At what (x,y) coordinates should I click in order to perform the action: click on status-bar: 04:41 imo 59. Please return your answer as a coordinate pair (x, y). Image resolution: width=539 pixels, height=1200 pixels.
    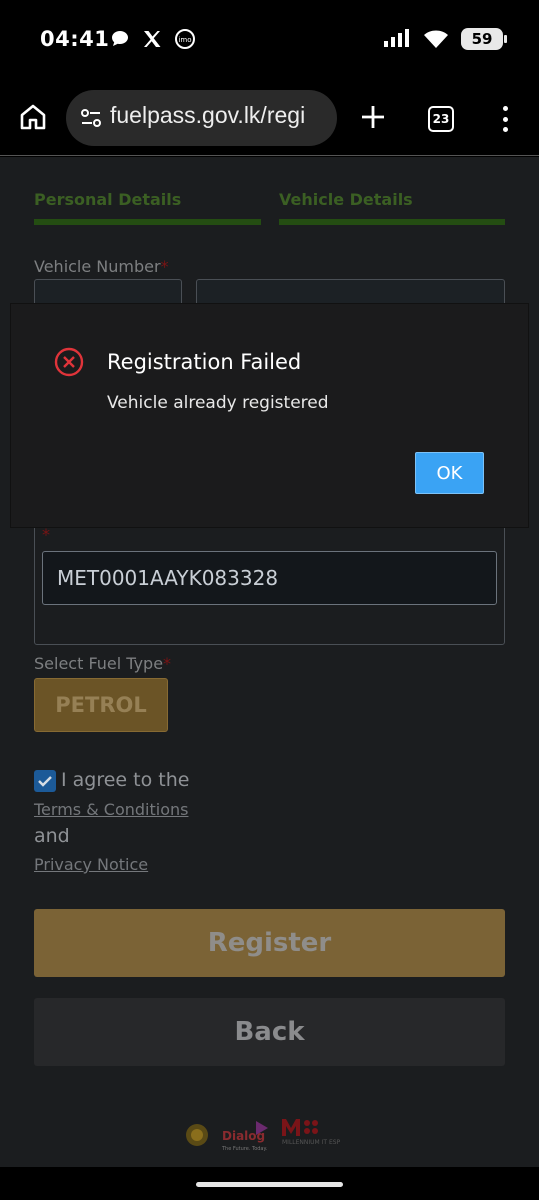
    Looking at the image, I should click on (269, 40).